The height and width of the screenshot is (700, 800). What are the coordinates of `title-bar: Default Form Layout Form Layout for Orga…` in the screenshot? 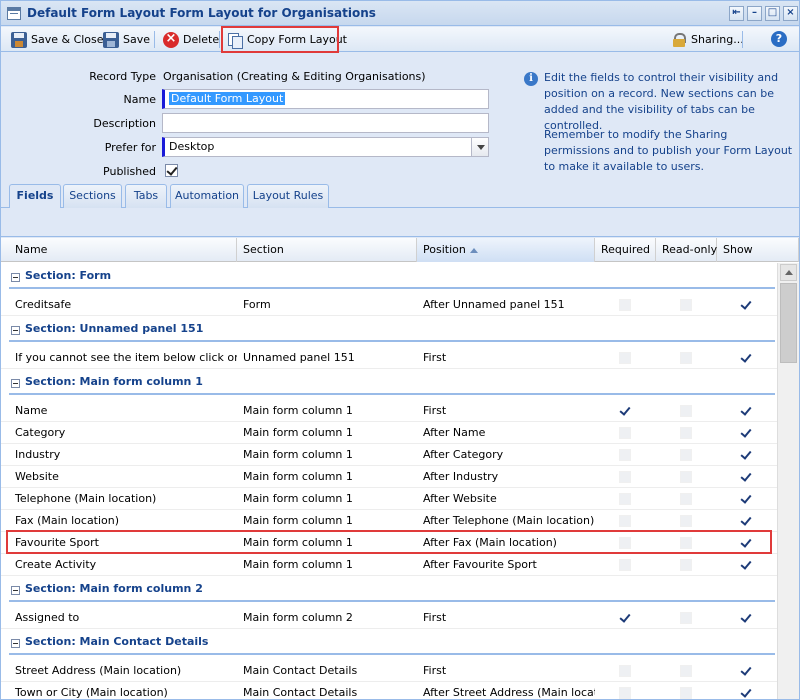 It's located at (400, 13).